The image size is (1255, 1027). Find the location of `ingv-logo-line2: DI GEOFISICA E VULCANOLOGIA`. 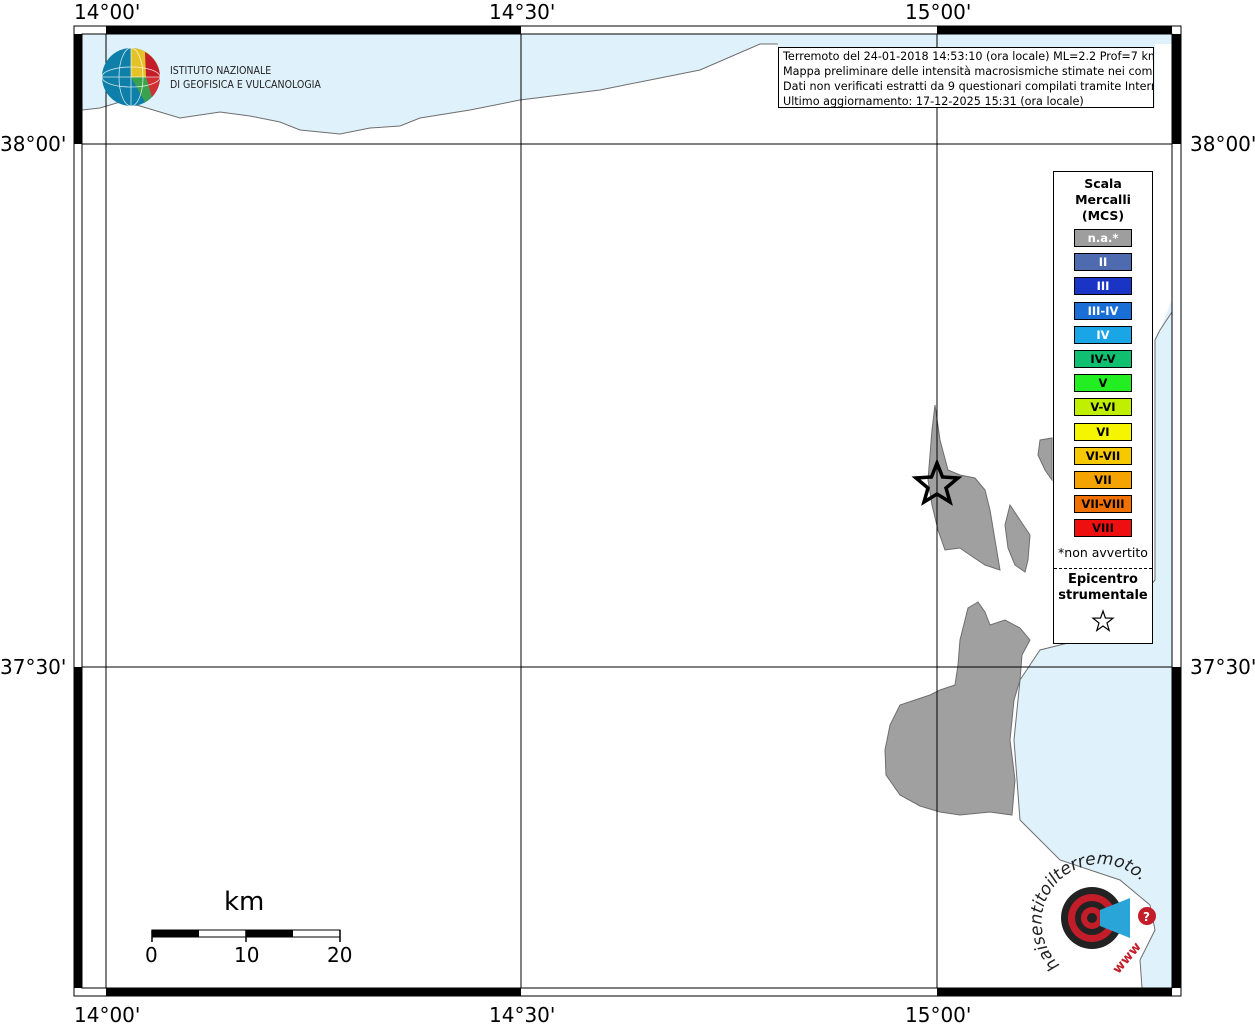

ingv-logo-line2: DI GEOFISICA E VULCANOLOGIA is located at coordinates (245, 85).